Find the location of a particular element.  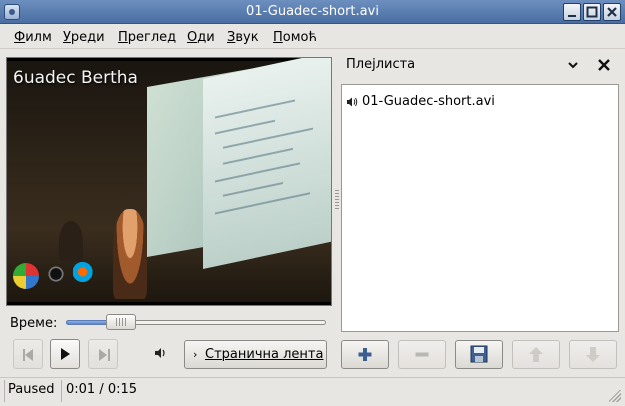

minus-icon is located at coordinates (422, 354).